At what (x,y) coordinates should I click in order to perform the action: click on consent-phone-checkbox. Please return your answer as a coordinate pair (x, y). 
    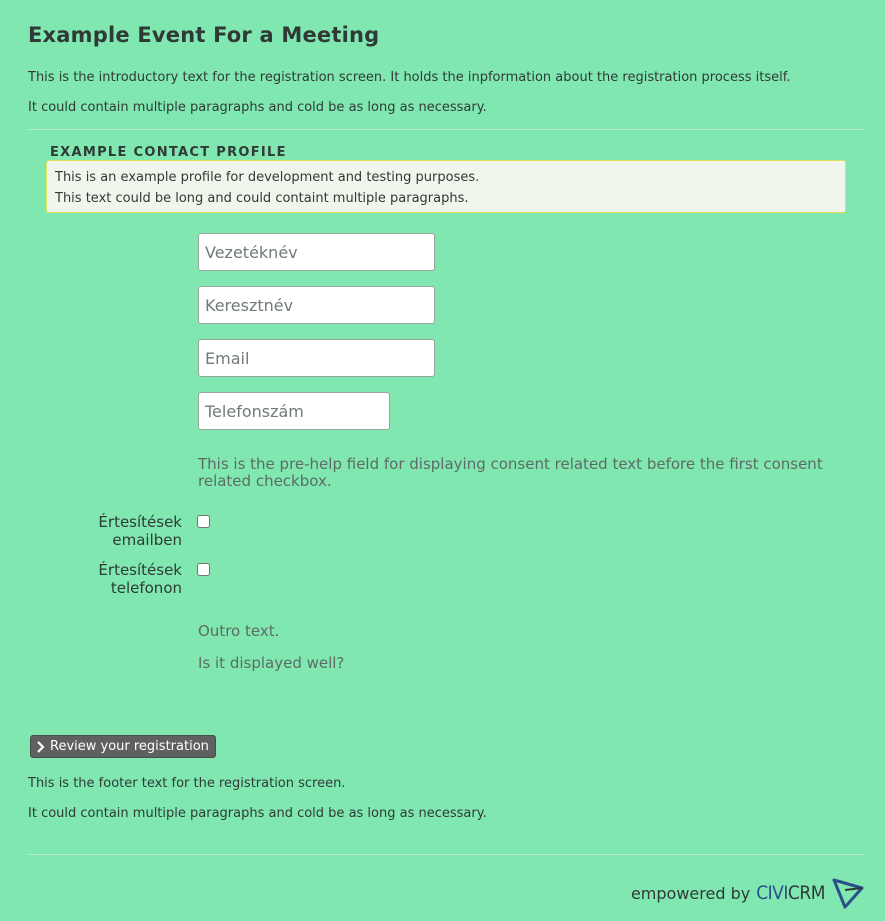
    Looking at the image, I should click on (203, 569).